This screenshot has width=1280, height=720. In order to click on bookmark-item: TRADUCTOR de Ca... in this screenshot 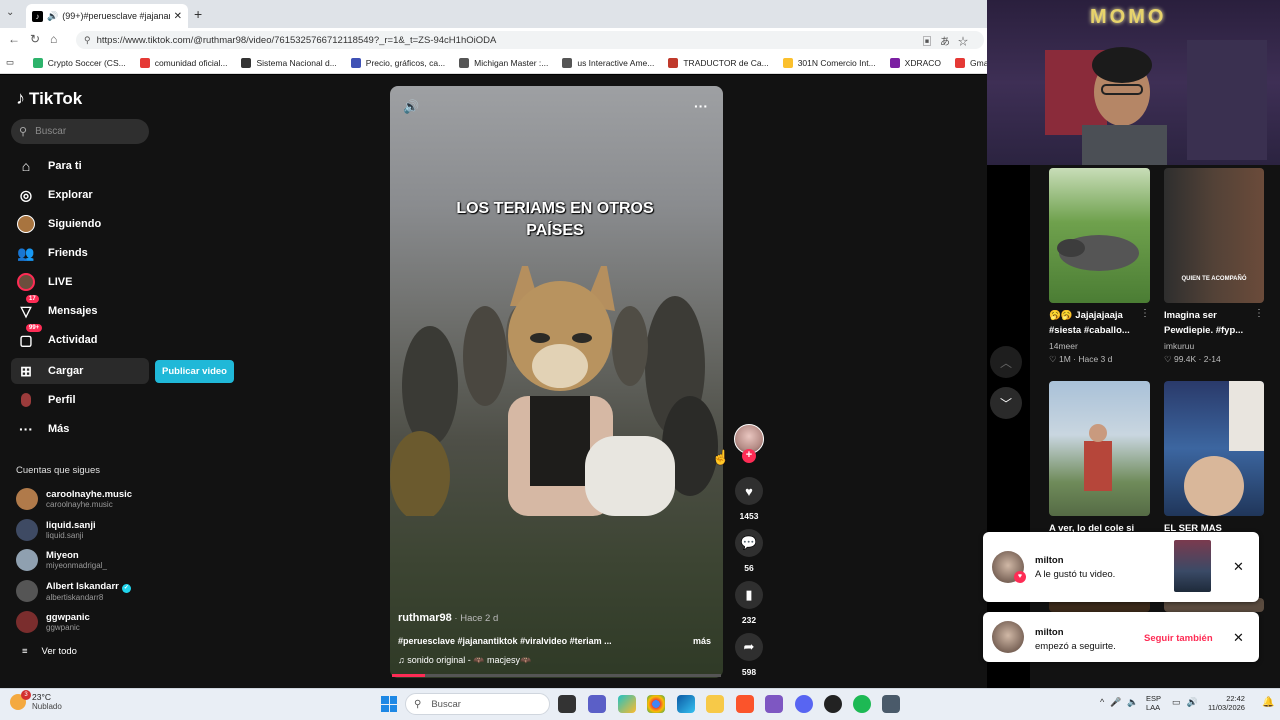, I will do `click(718, 62)`.